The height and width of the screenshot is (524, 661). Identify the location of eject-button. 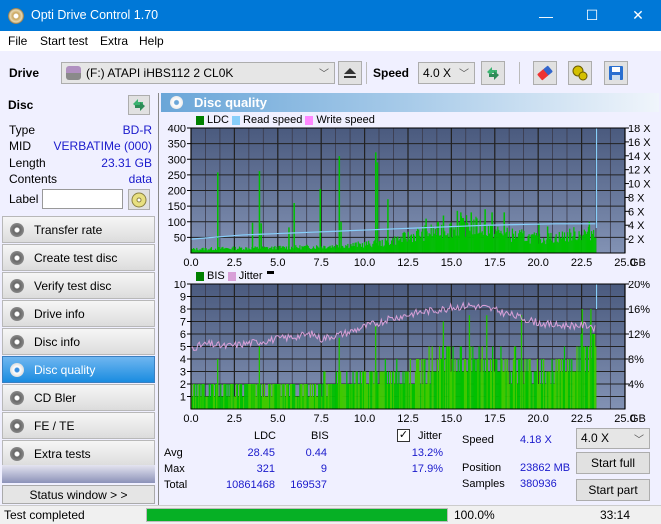
(350, 73).